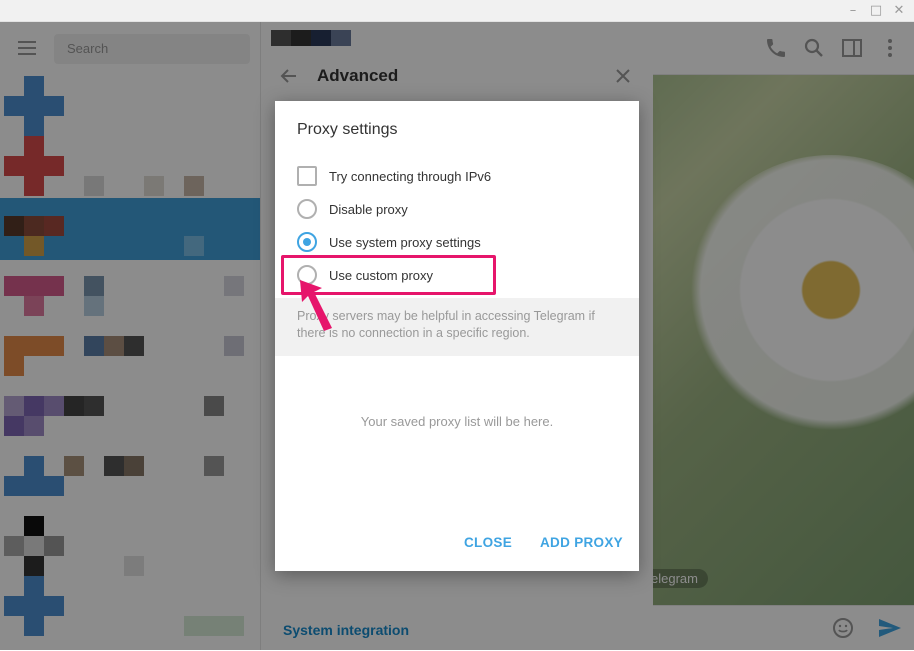  Describe the element at coordinates (853, 10) in the screenshot. I see `minimize-icon: –` at that location.